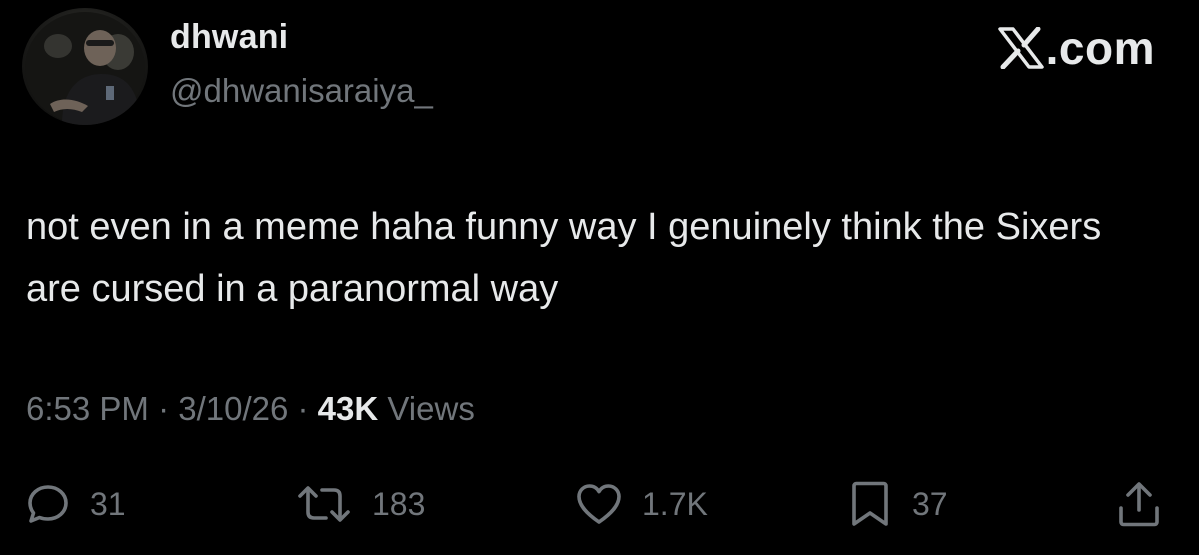 This screenshot has height=555, width=1199. Describe the element at coordinates (898, 504) in the screenshot. I see `bookmark-button: 37` at that location.